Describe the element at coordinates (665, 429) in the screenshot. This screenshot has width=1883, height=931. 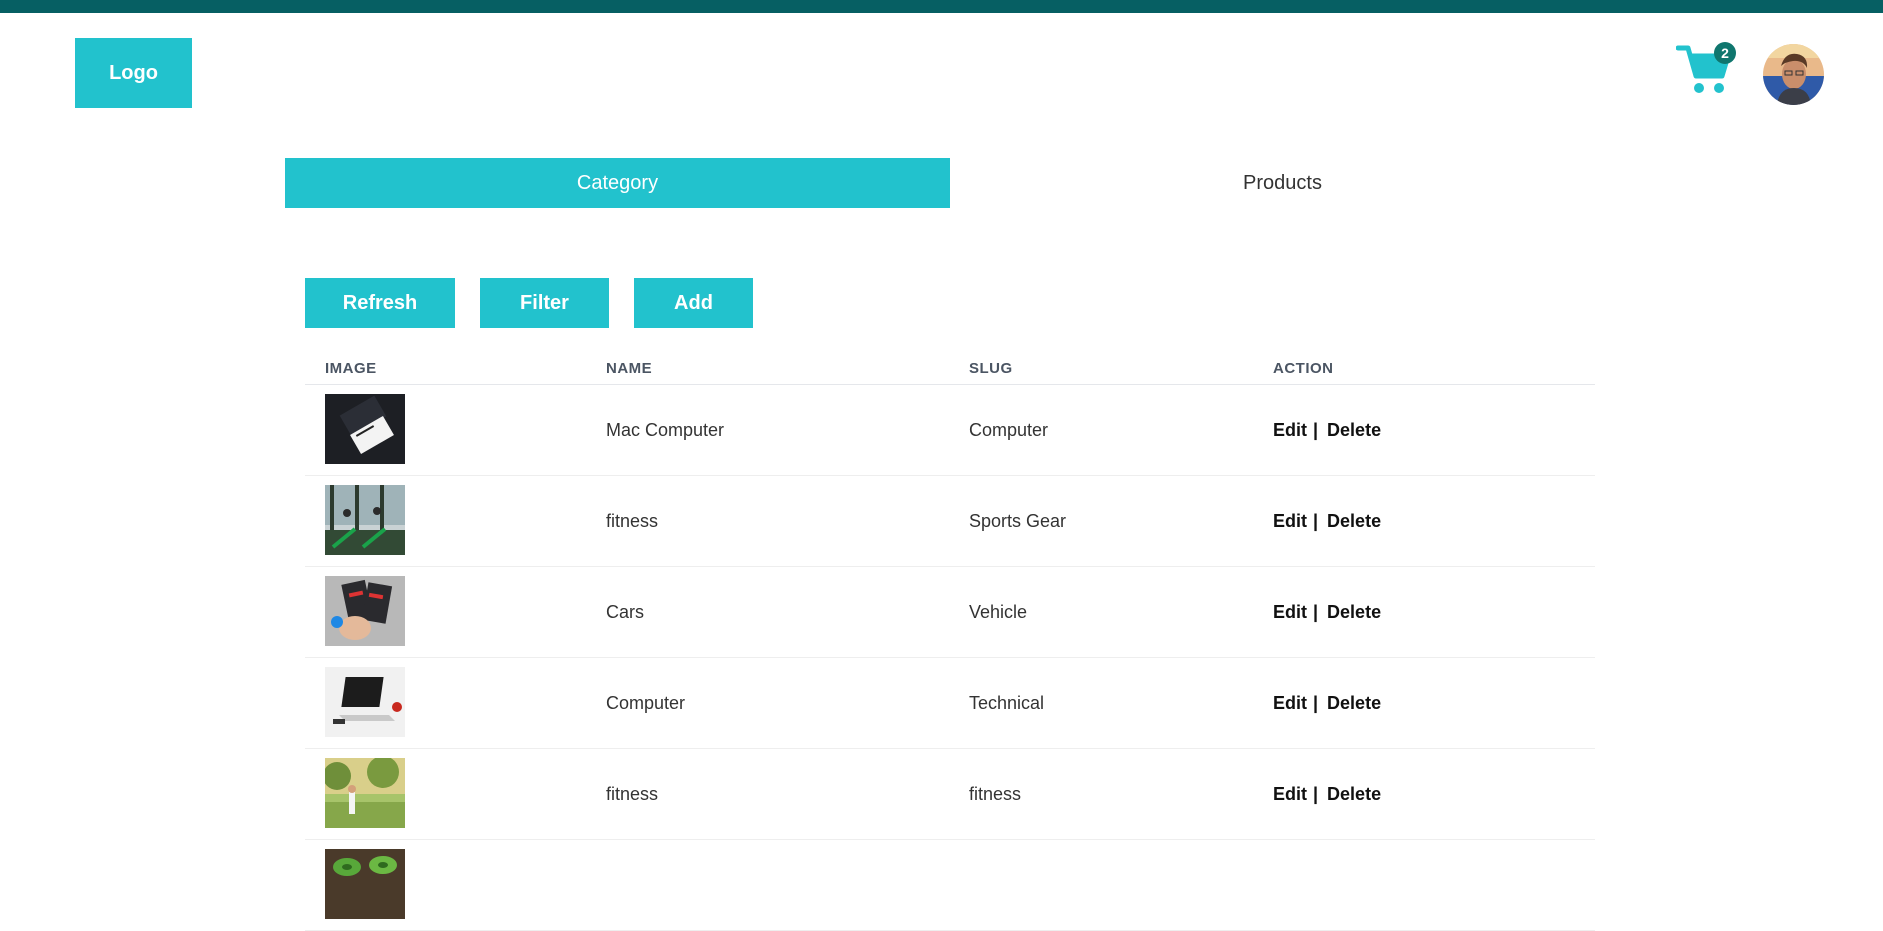
I see `category-name: Mac Computer` at that location.